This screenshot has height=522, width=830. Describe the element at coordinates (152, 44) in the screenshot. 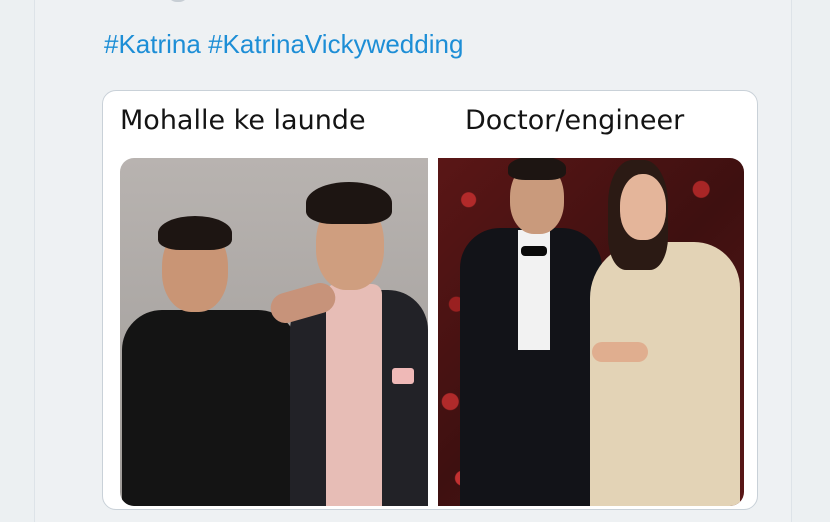

I see `hashtag-katrina: #Katrina` at that location.